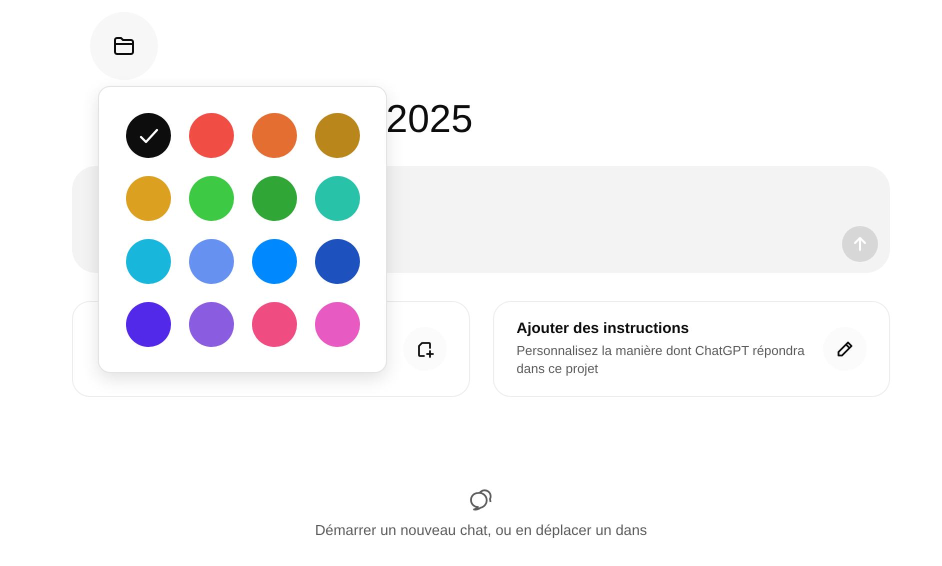 The height and width of the screenshot is (566, 942). What do you see at coordinates (424, 349) in the screenshot?
I see `add-file-button` at bounding box center [424, 349].